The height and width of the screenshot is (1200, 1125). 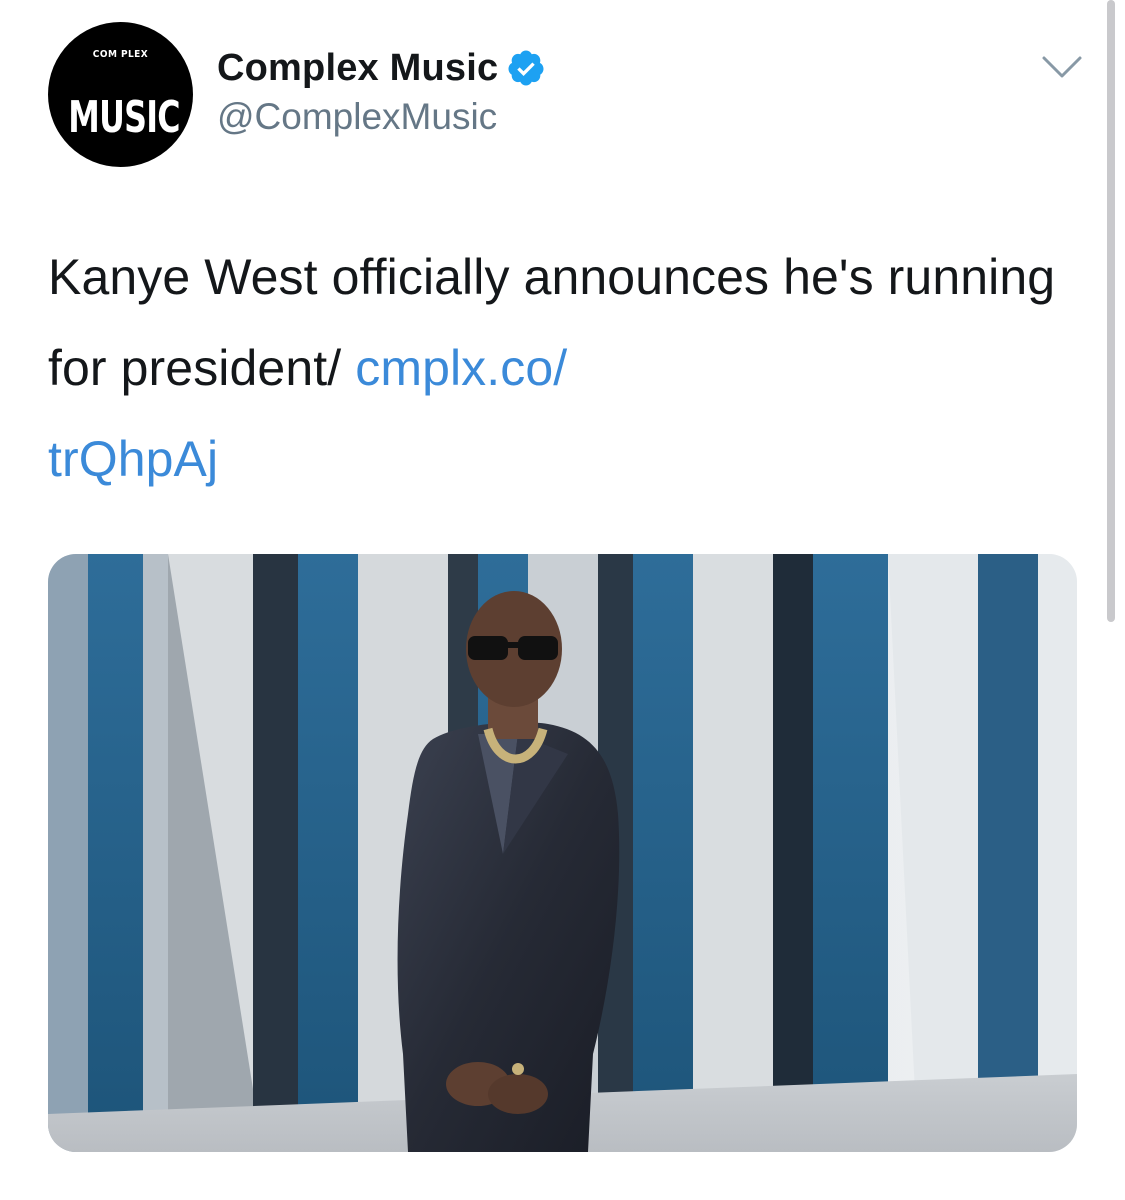 I want to click on author-display-name: Complex Music, so click(x=357, y=68).